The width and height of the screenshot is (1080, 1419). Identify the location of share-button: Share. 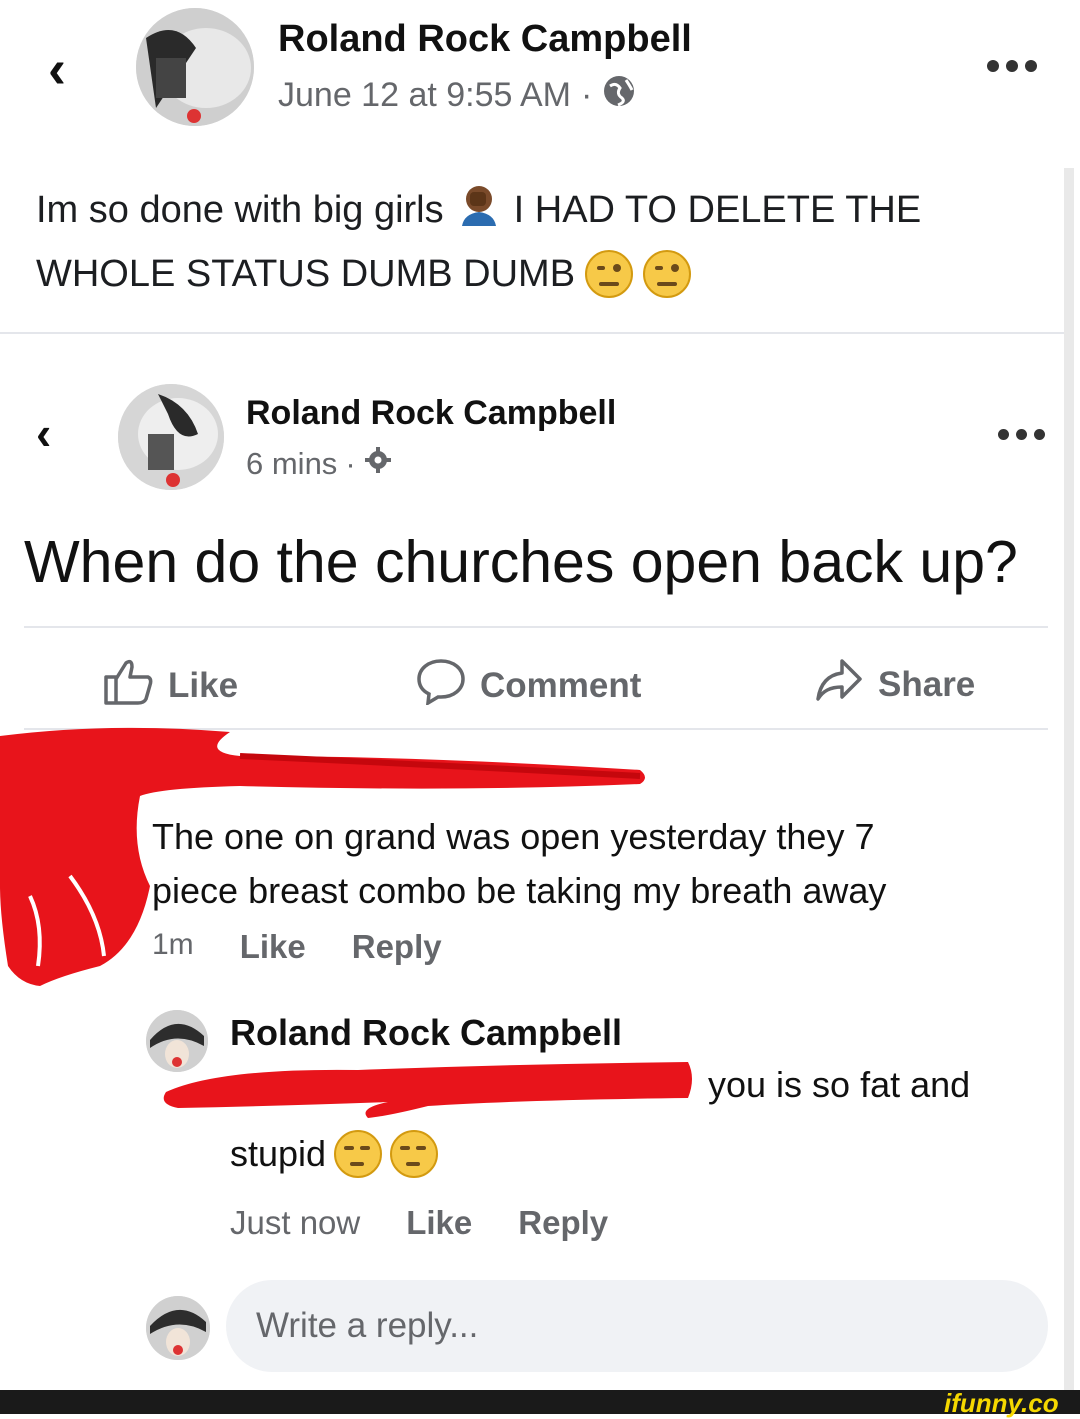
(894, 684).